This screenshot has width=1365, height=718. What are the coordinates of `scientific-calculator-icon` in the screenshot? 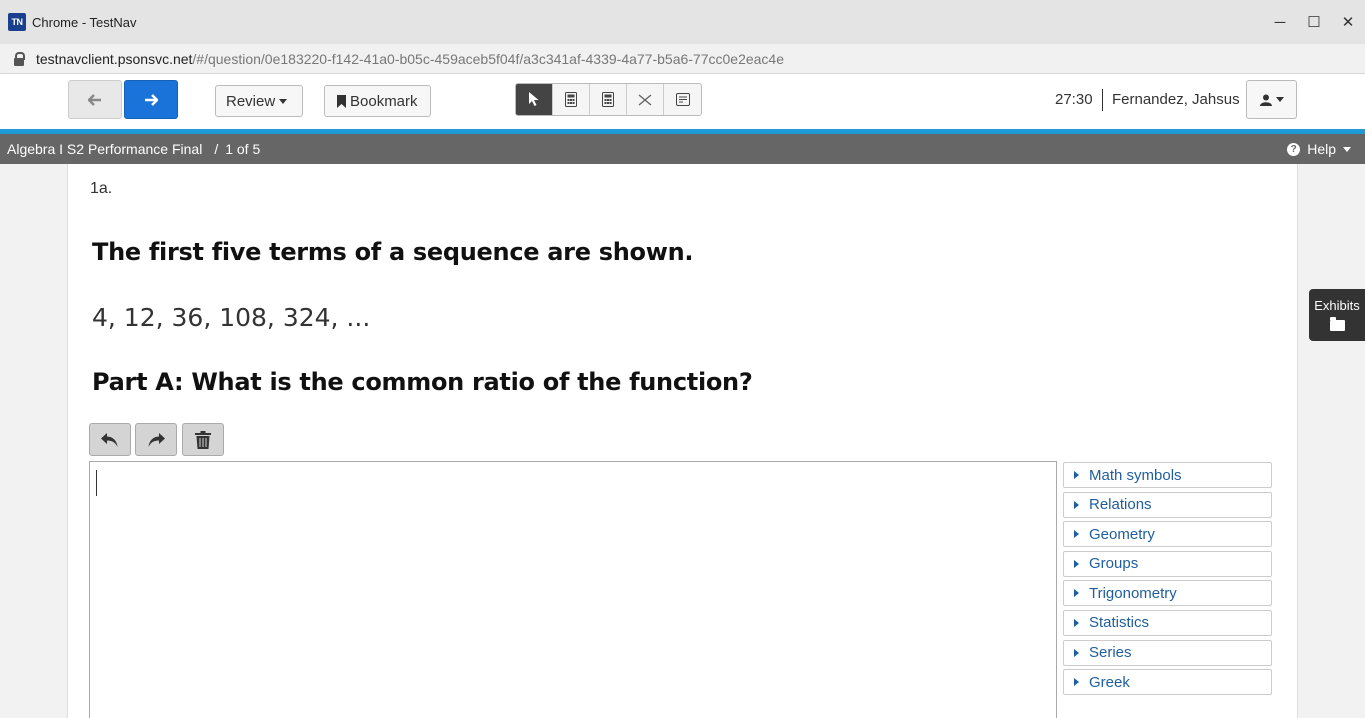 It's located at (608, 99).